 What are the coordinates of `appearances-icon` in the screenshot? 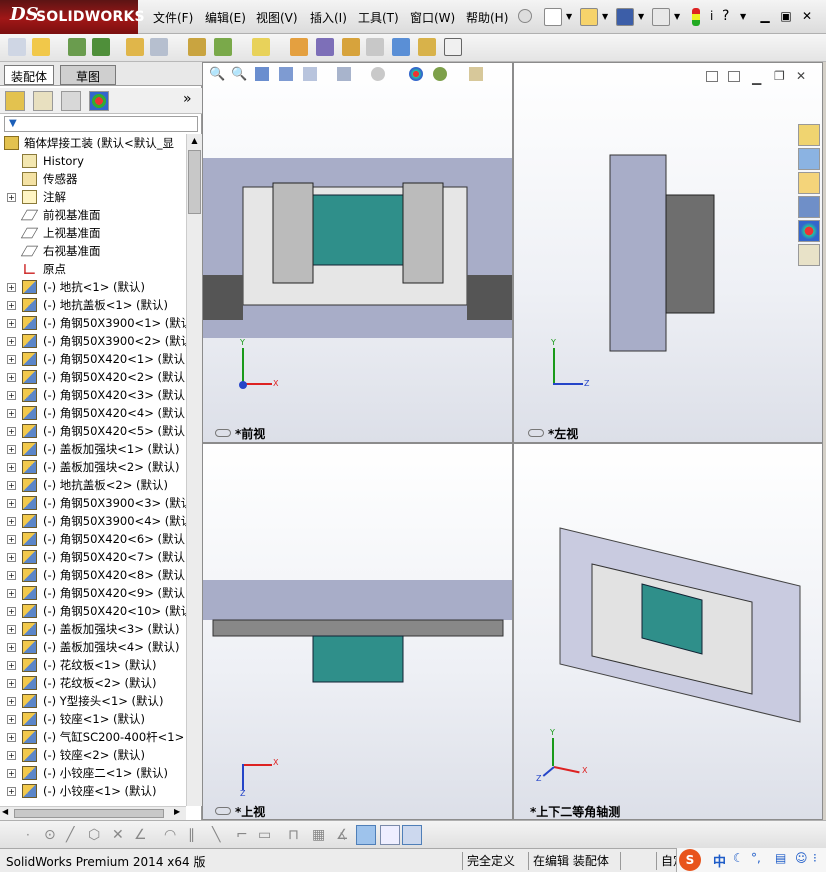 It's located at (809, 231).